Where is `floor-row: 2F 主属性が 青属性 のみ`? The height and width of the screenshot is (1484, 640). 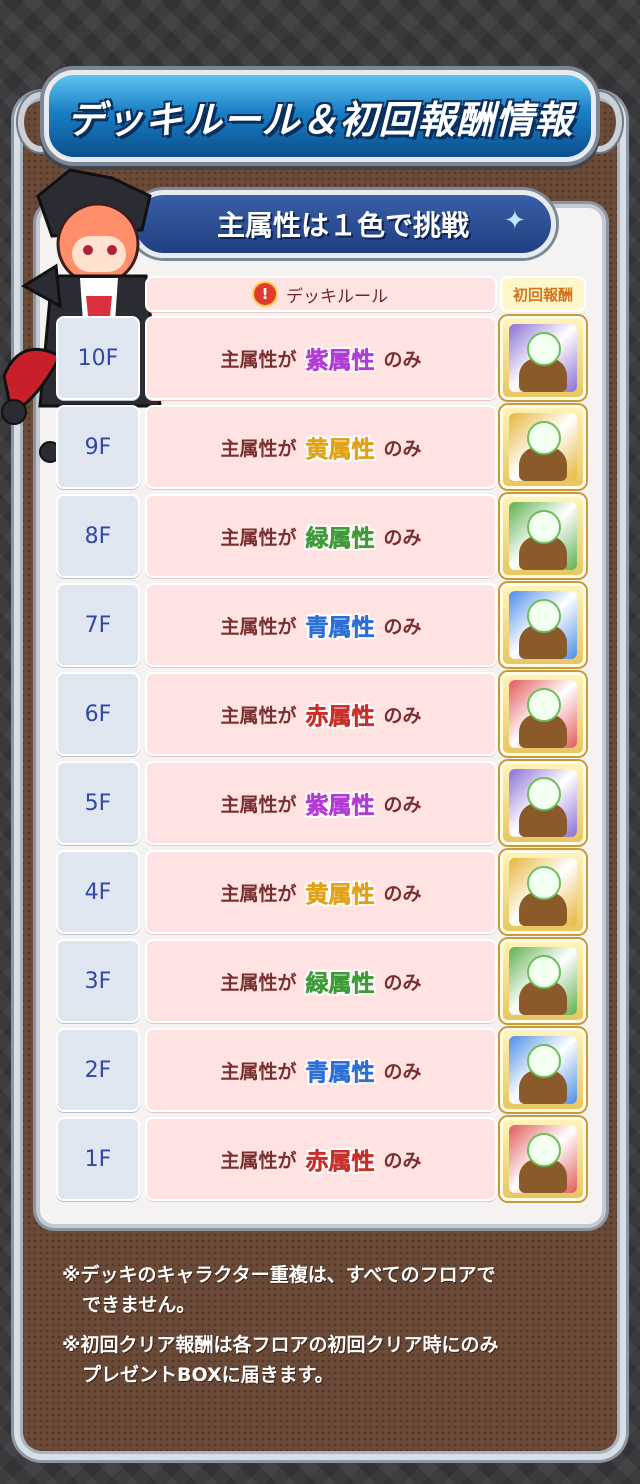 floor-row: 2F 主属性が 青属性 のみ is located at coordinates (321, 1070).